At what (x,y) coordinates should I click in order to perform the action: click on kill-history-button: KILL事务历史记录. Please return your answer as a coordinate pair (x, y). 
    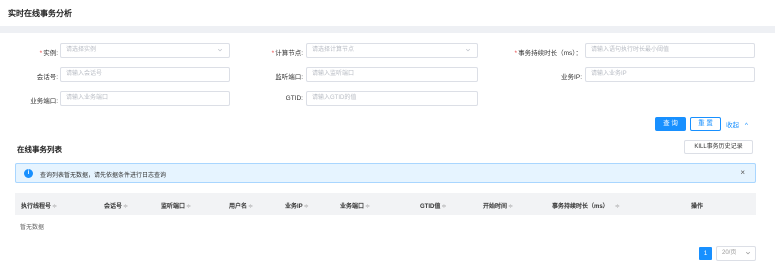
    Looking at the image, I should click on (718, 147).